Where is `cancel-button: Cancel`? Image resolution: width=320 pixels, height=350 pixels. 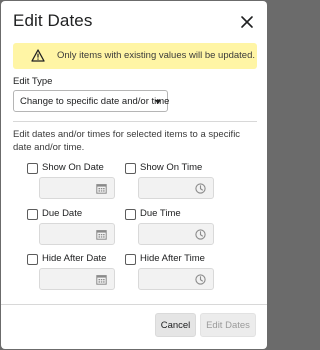
cancel-button: Cancel is located at coordinates (175, 325).